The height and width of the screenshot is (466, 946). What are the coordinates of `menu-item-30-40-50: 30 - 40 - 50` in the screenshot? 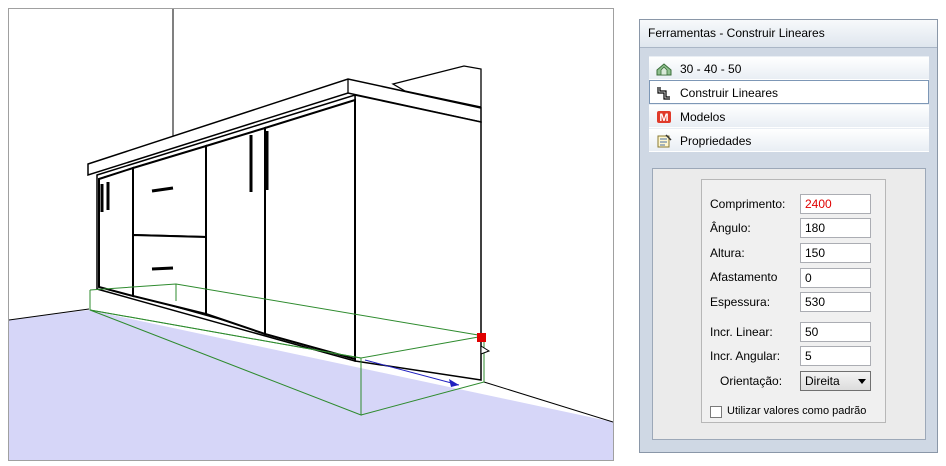 It's located at (789, 68).